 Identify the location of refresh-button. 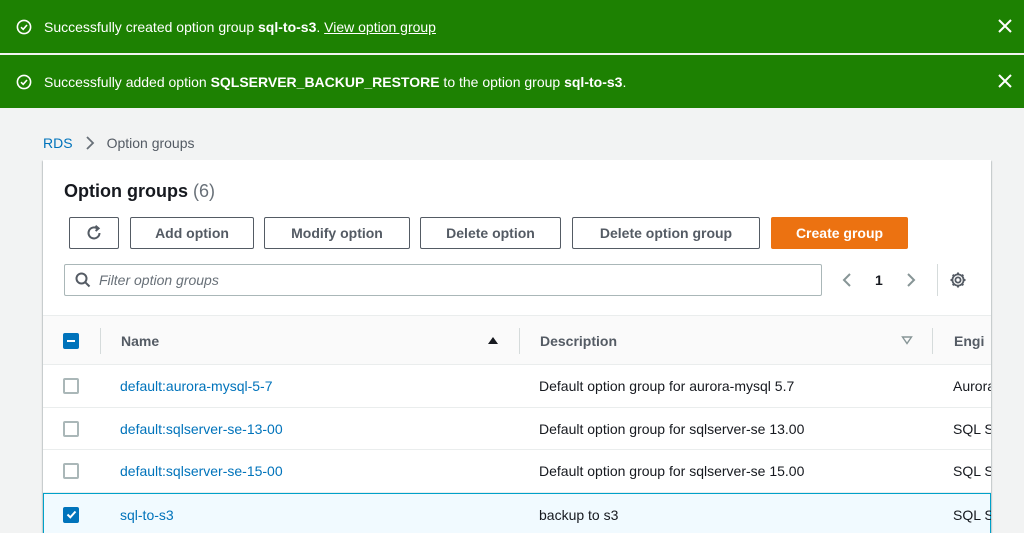
(94, 233).